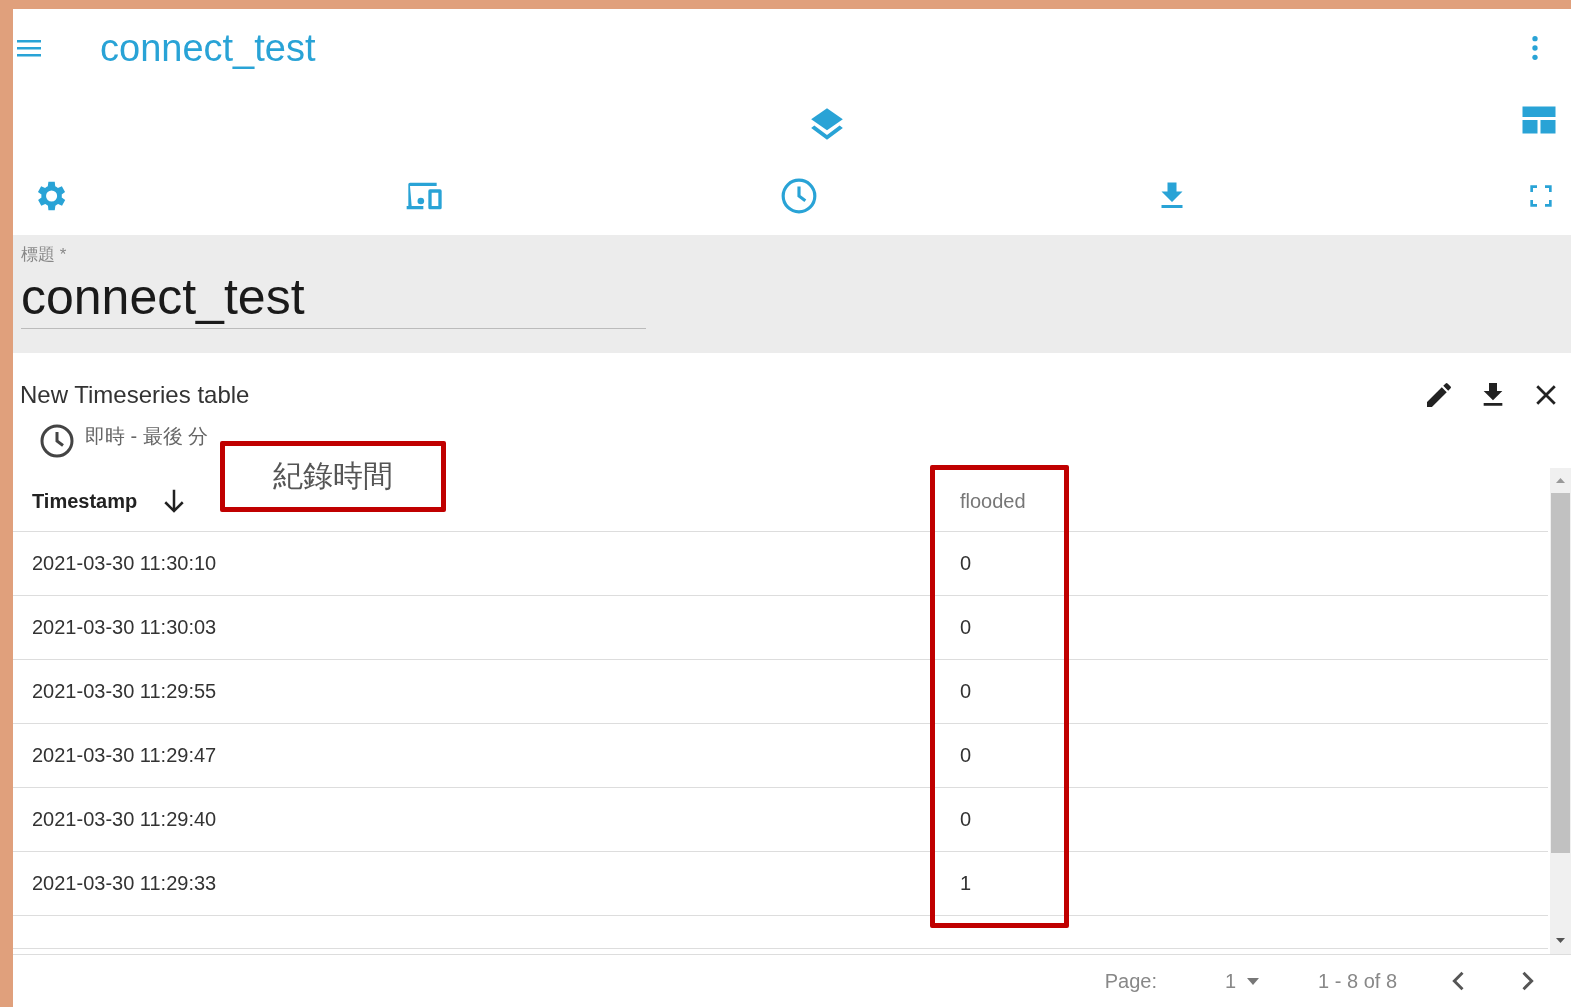 The height and width of the screenshot is (1007, 1571). What do you see at coordinates (57, 441) in the screenshot?
I see `clock-icon` at bounding box center [57, 441].